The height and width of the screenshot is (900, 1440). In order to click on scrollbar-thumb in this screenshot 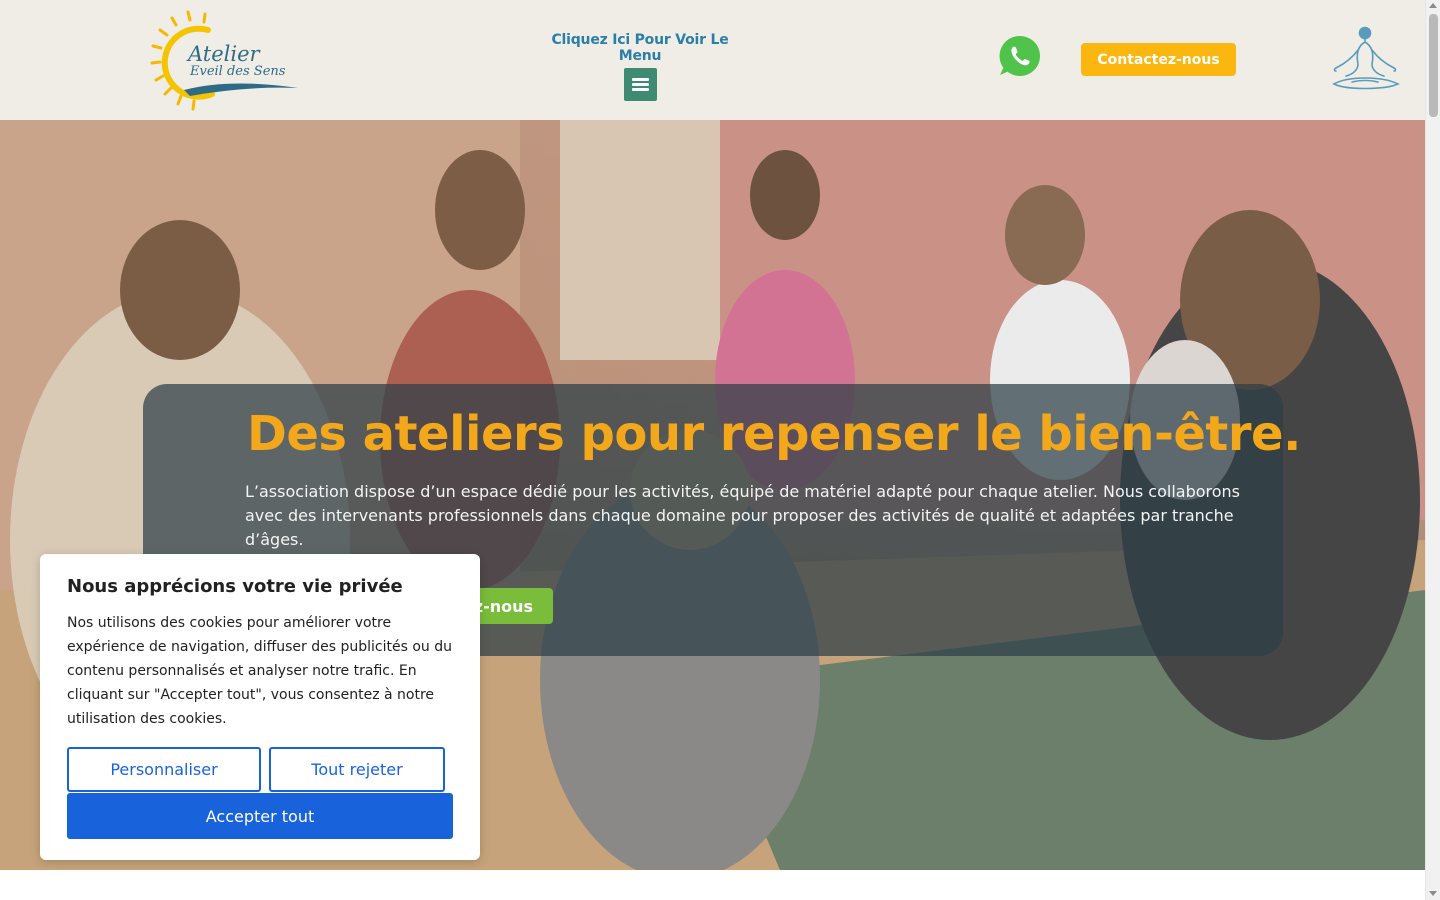, I will do `click(1433, 65)`.